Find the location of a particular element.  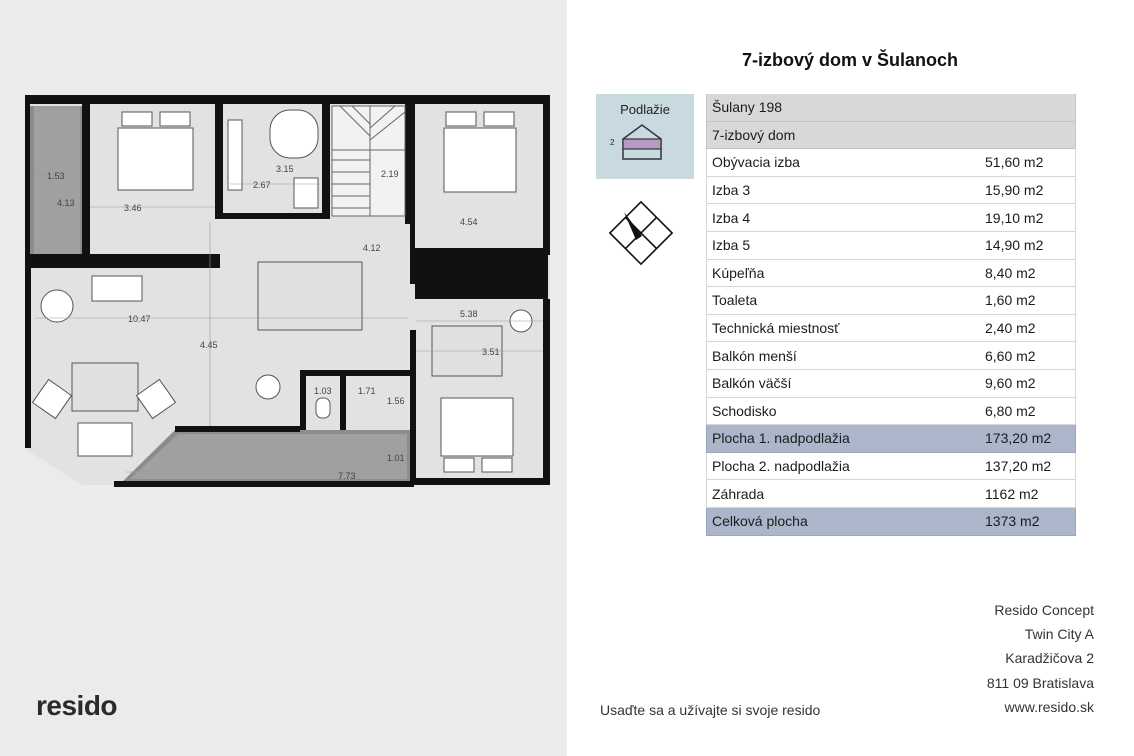

table-row: Obývacia izba 51,60 m2 is located at coordinates (891, 162).